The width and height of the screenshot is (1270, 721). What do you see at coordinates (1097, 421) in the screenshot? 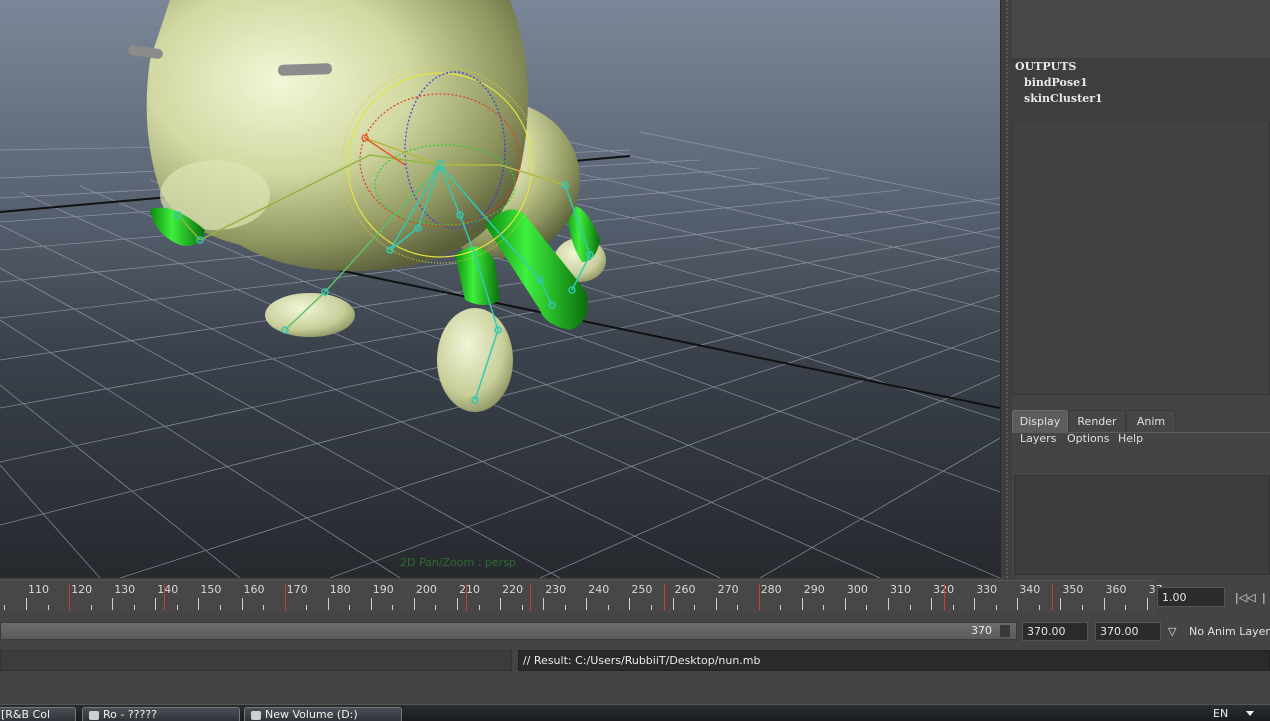
I see `tab-render: Render` at bounding box center [1097, 421].